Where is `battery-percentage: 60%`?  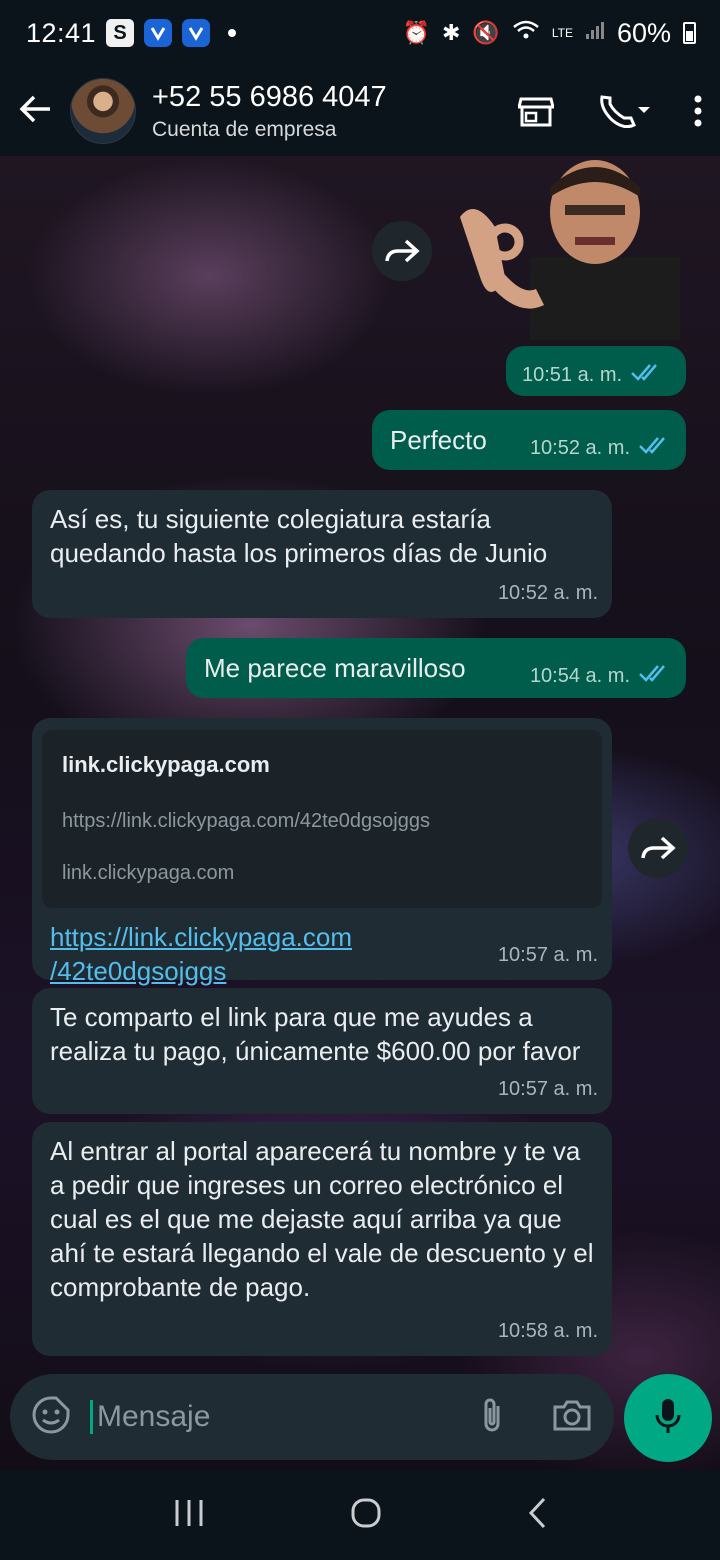 battery-percentage: 60% is located at coordinates (643, 32).